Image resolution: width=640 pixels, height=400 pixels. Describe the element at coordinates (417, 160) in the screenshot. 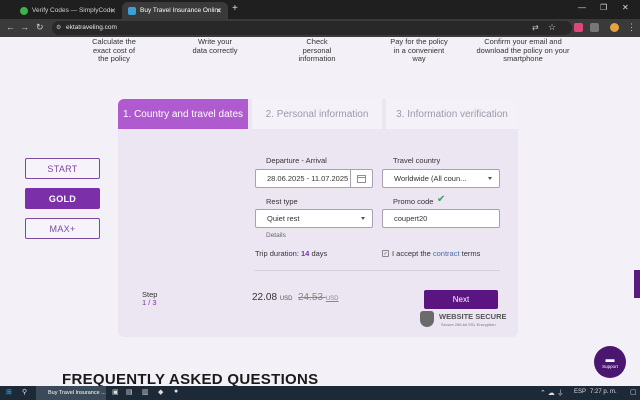

I see `country-label: Travel country` at that location.